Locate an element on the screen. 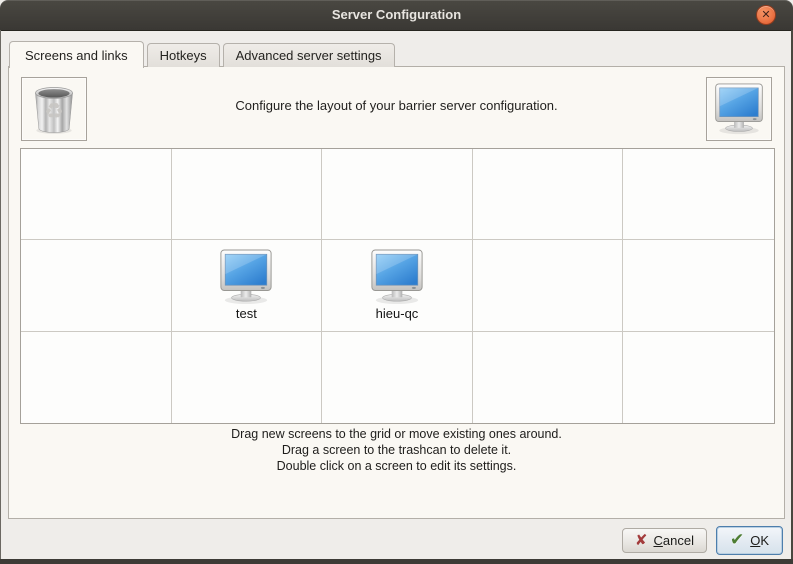  cancel-button: ✘ Cancel is located at coordinates (664, 540).